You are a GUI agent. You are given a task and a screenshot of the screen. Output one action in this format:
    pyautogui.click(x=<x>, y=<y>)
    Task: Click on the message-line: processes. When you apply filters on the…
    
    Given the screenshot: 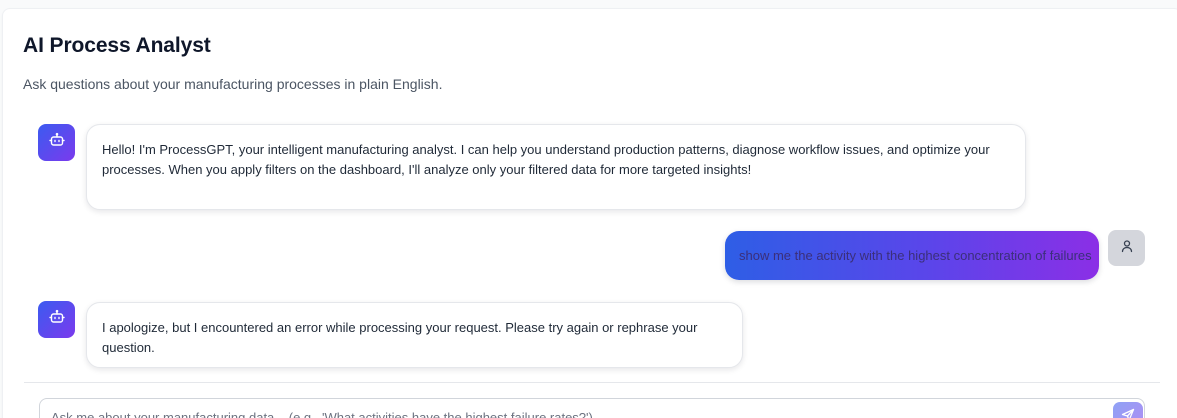 What is the action you would take?
    pyautogui.click(x=427, y=169)
    